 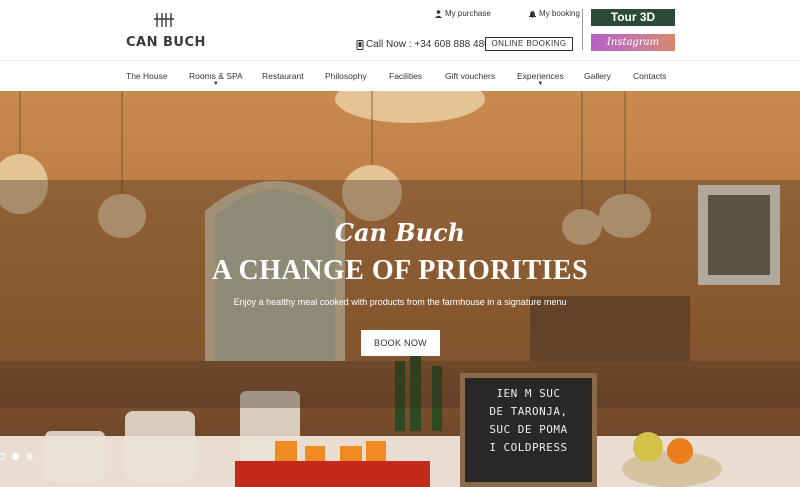 I want to click on nav-item-the-house: The House, so click(x=147, y=76).